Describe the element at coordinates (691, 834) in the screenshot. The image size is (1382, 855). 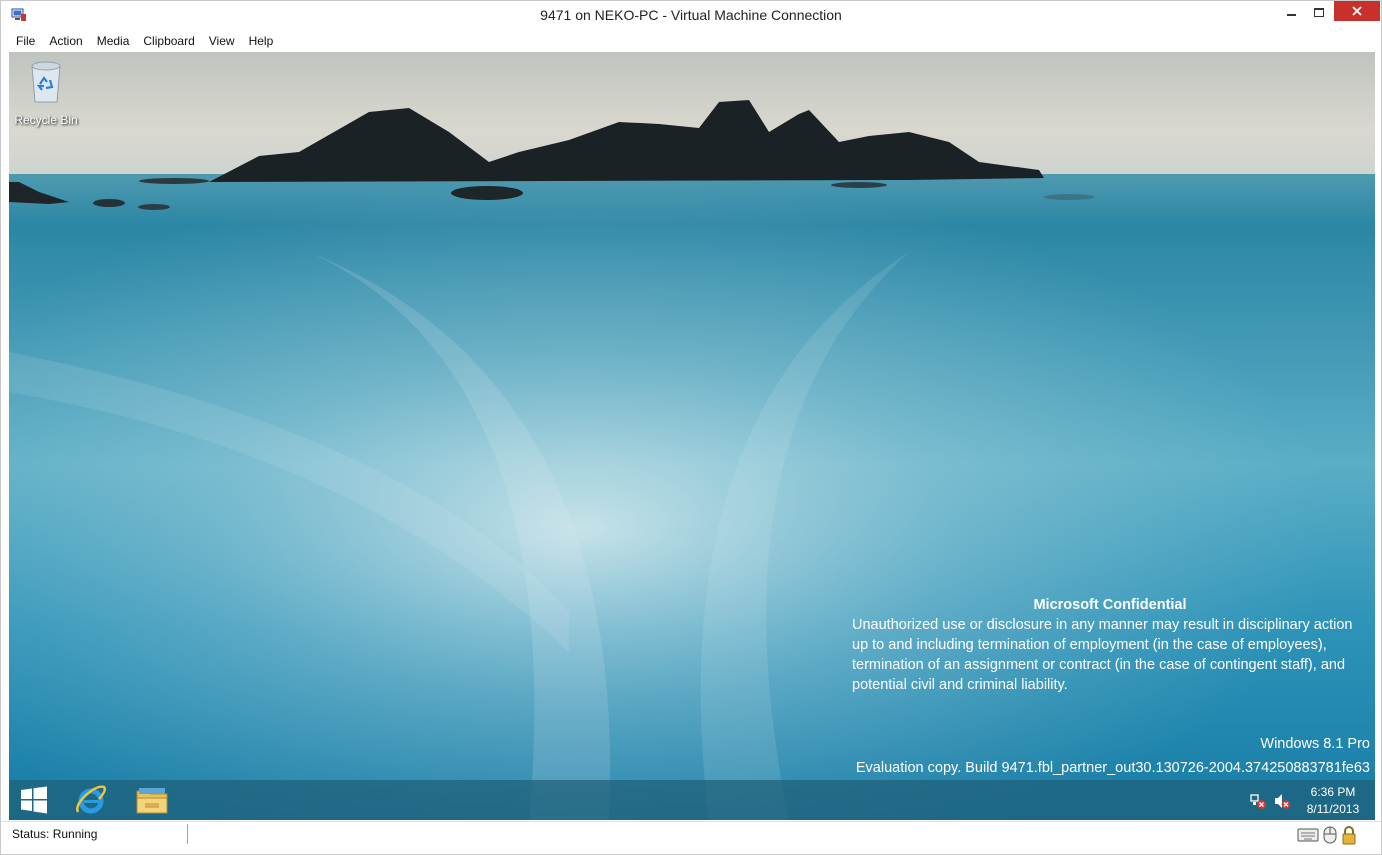
I see `status-bar: Status: Running` at that location.